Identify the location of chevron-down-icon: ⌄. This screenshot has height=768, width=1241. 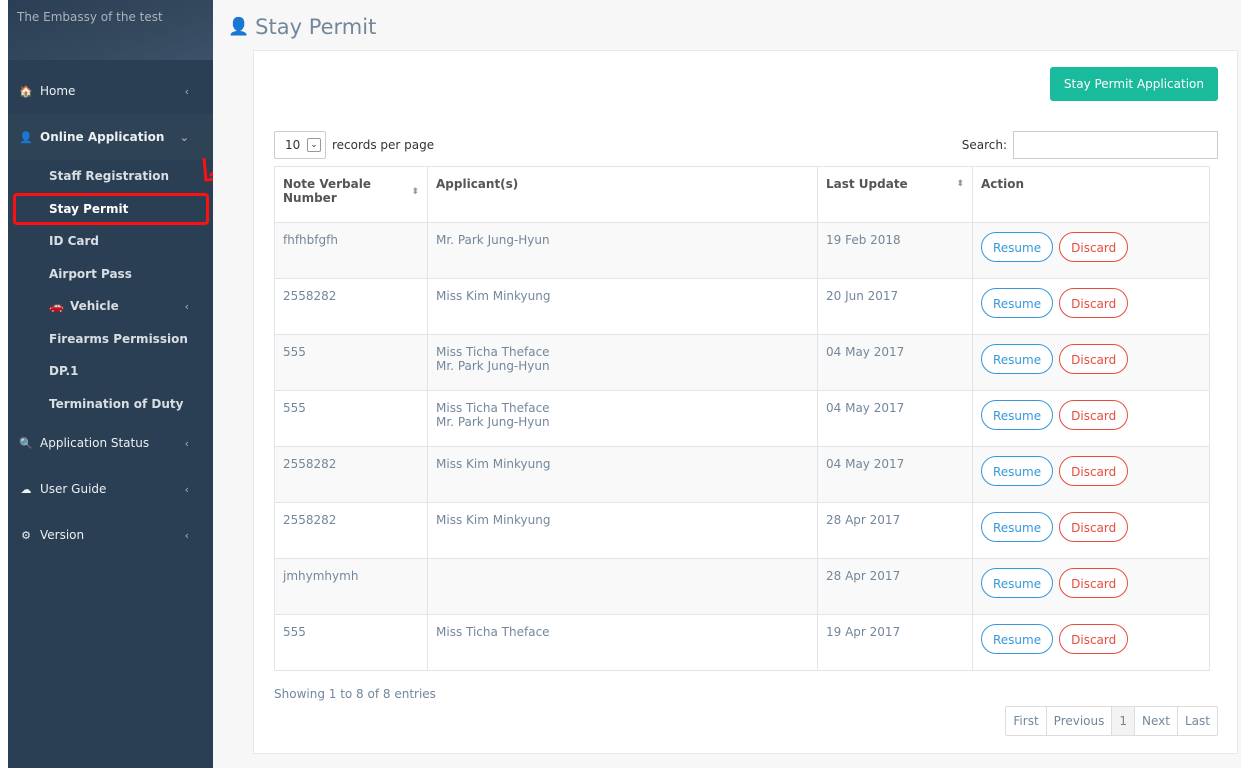
(314, 145).